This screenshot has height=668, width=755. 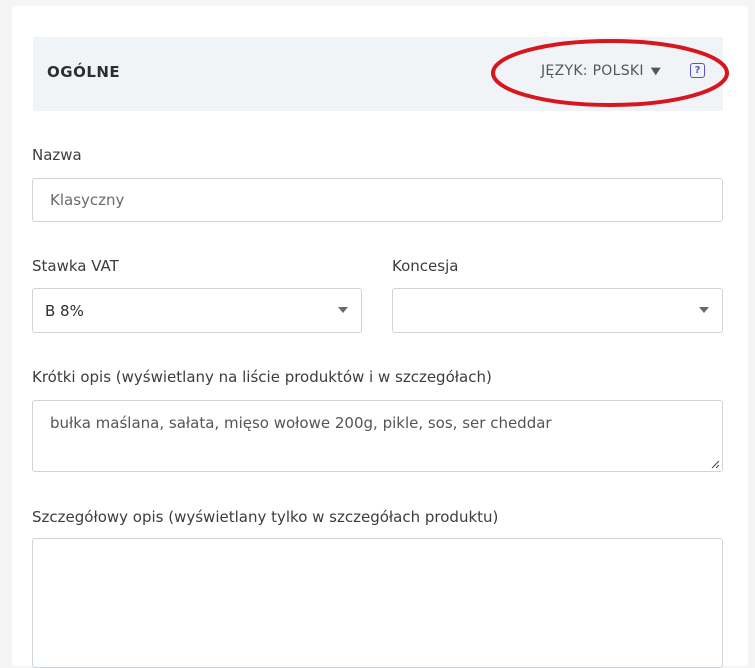 I want to click on chevron-down-icon: ▼, so click(x=656, y=71).